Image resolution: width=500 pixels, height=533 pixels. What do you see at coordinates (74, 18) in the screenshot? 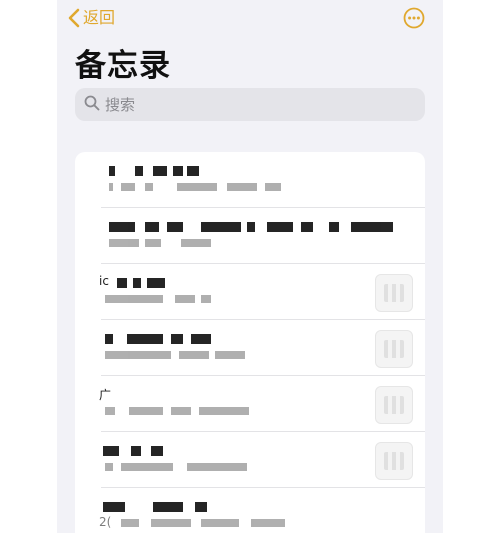
I see `chevron-left-icon` at bounding box center [74, 18].